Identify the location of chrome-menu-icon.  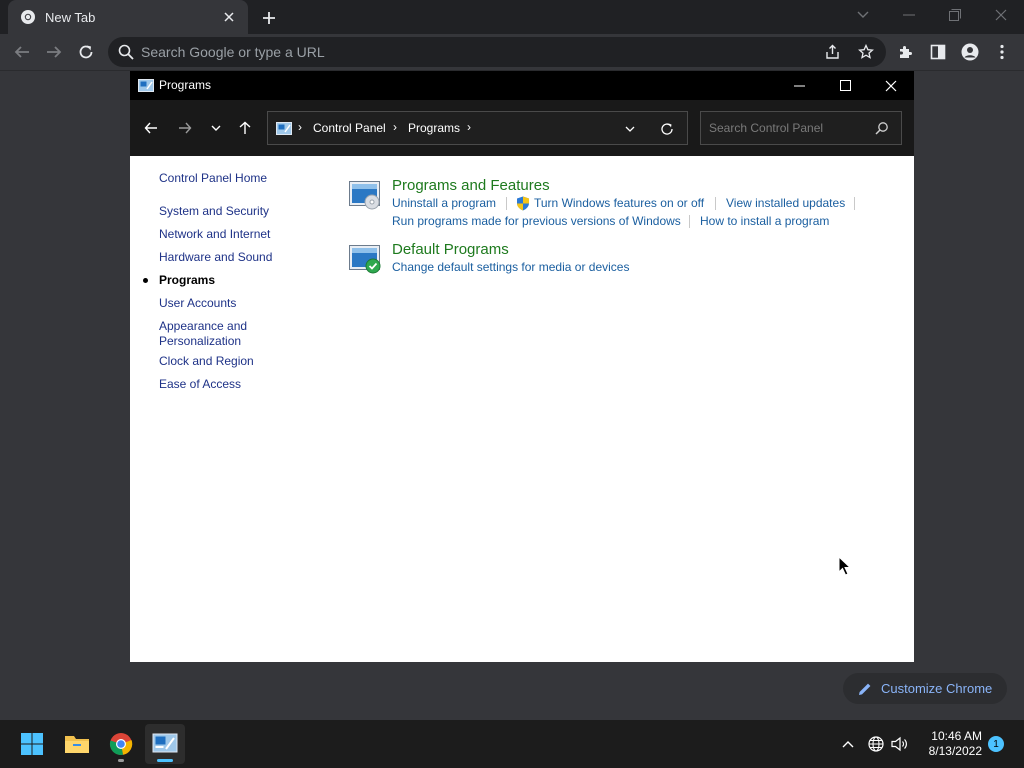
(1002, 52).